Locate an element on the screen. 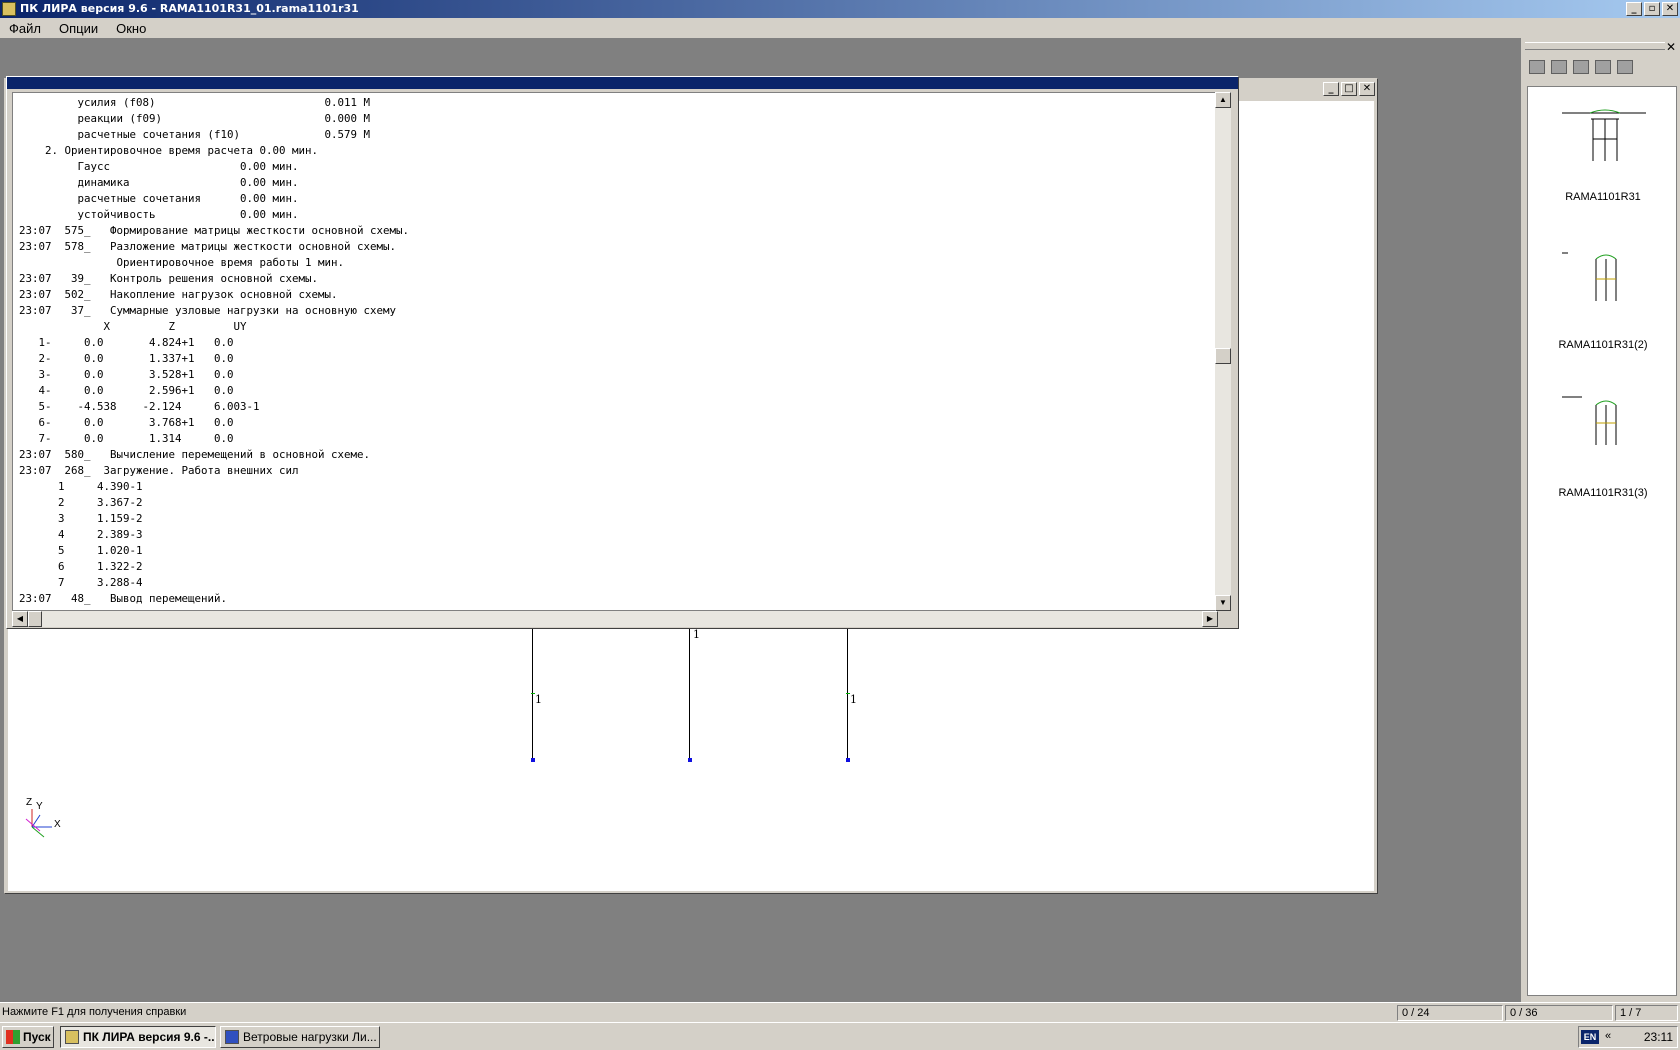  scroll-left-button: ◀ is located at coordinates (20, 619).